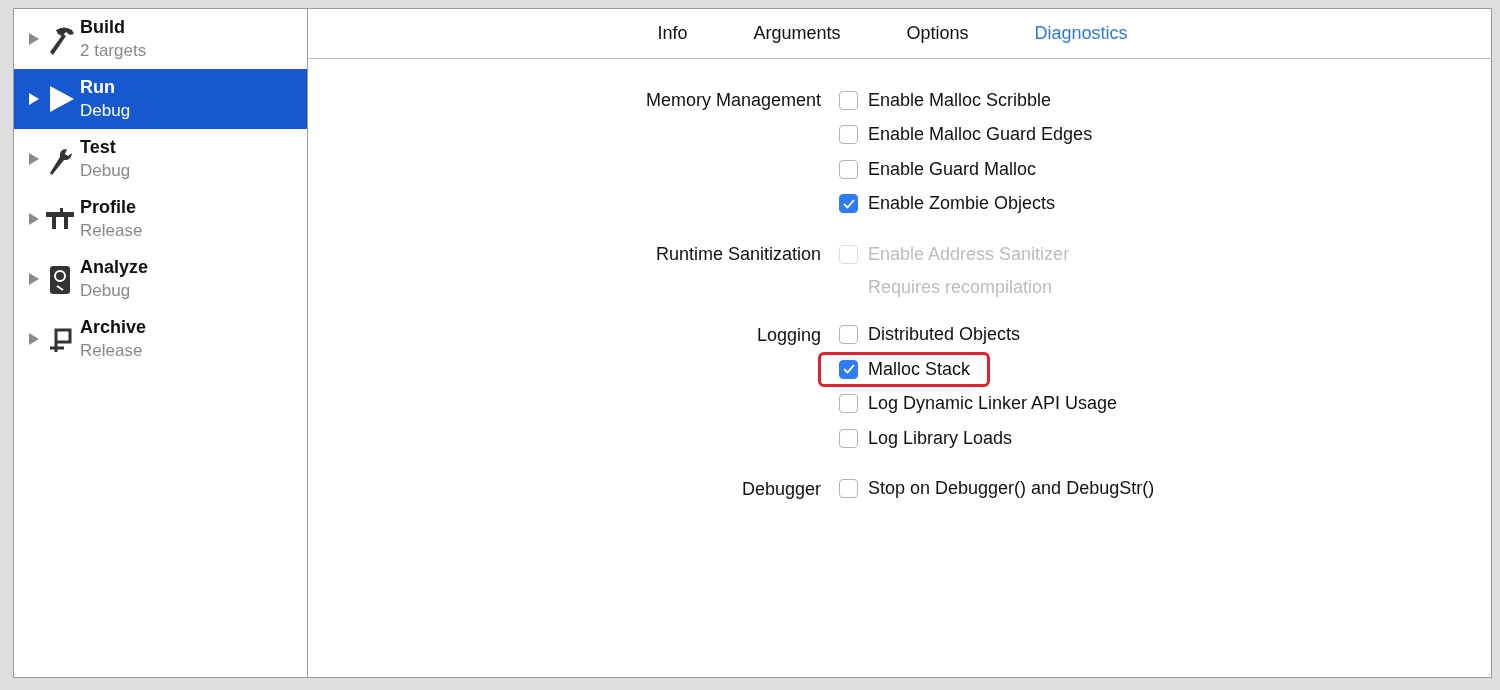  Describe the element at coordinates (113, 51) in the screenshot. I see `action-subtitle: 2 targets` at that location.